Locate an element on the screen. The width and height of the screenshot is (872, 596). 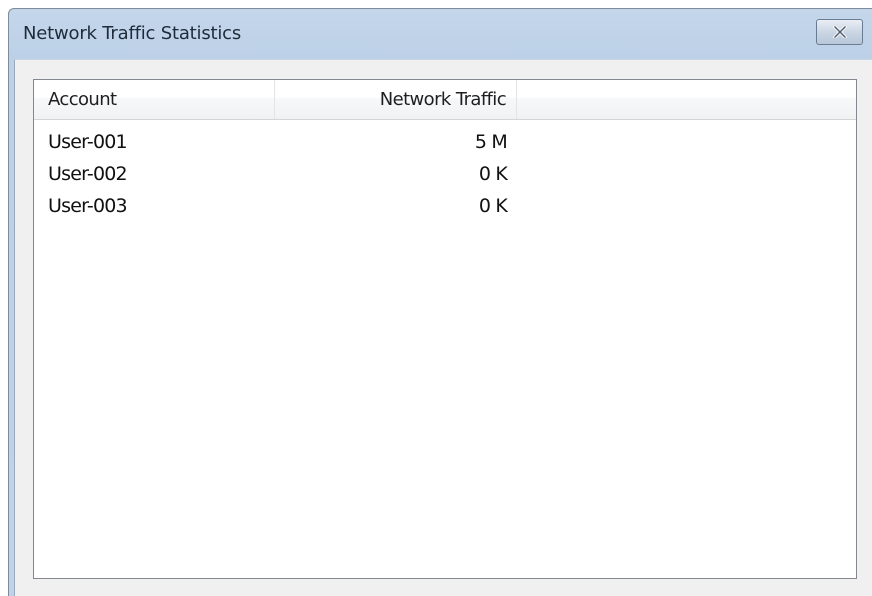
list-item: User-002 0 K is located at coordinates (445, 174).